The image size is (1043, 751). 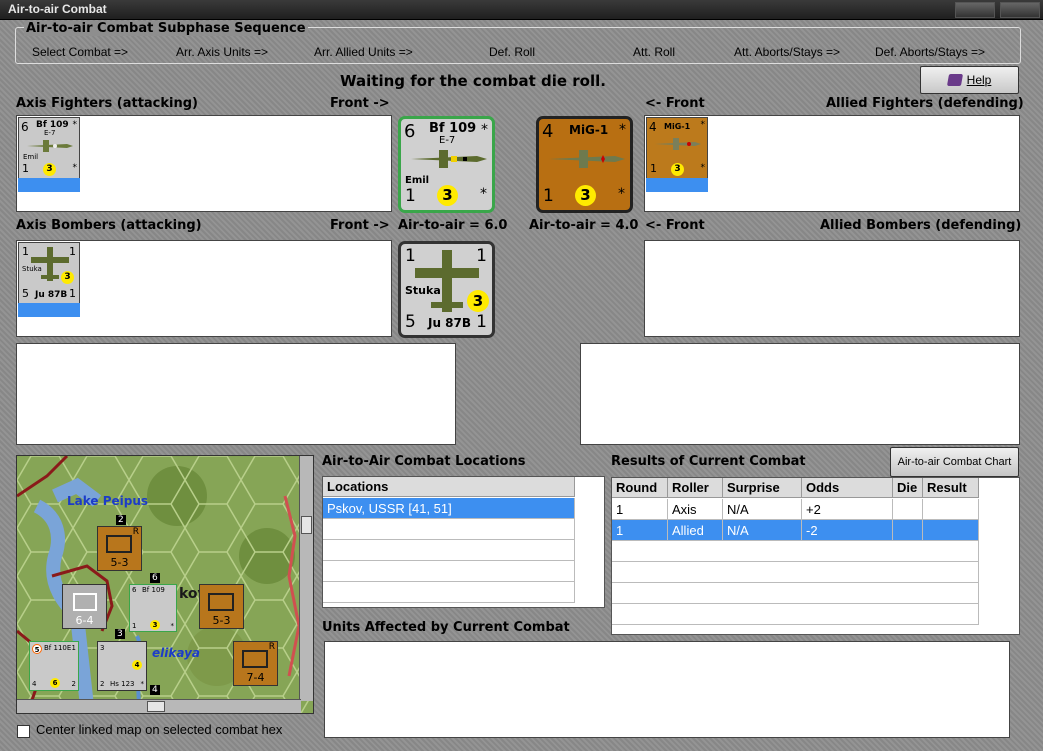 I want to click on results-header-die: Die, so click(x=908, y=488).